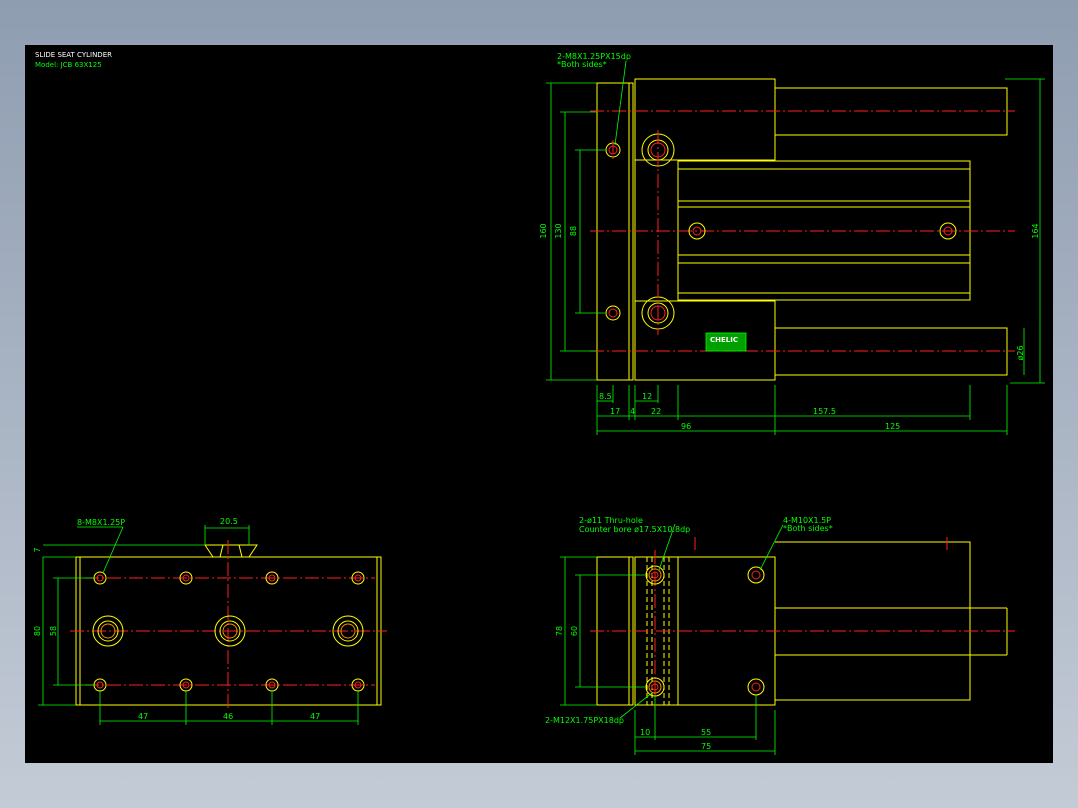  I want to click on upper-slide-block, so click(705, 119).